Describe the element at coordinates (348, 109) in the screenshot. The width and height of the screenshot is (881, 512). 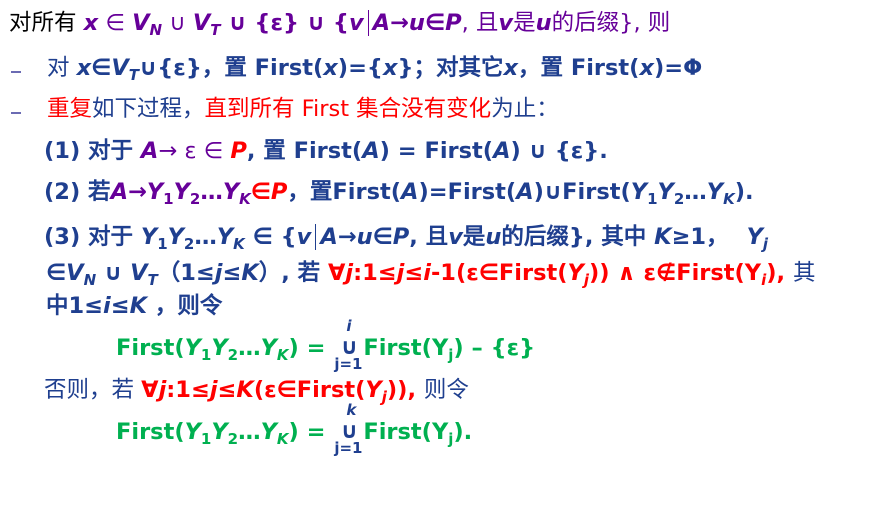
I see `text-segment: 直到所有 First 集合没有变化` at that location.